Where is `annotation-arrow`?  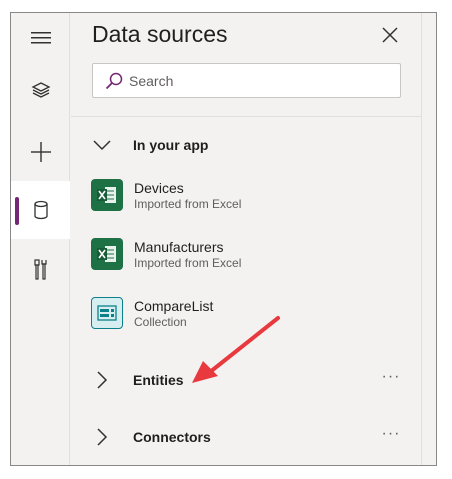 annotation-arrow is located at coordinates (236, 349).